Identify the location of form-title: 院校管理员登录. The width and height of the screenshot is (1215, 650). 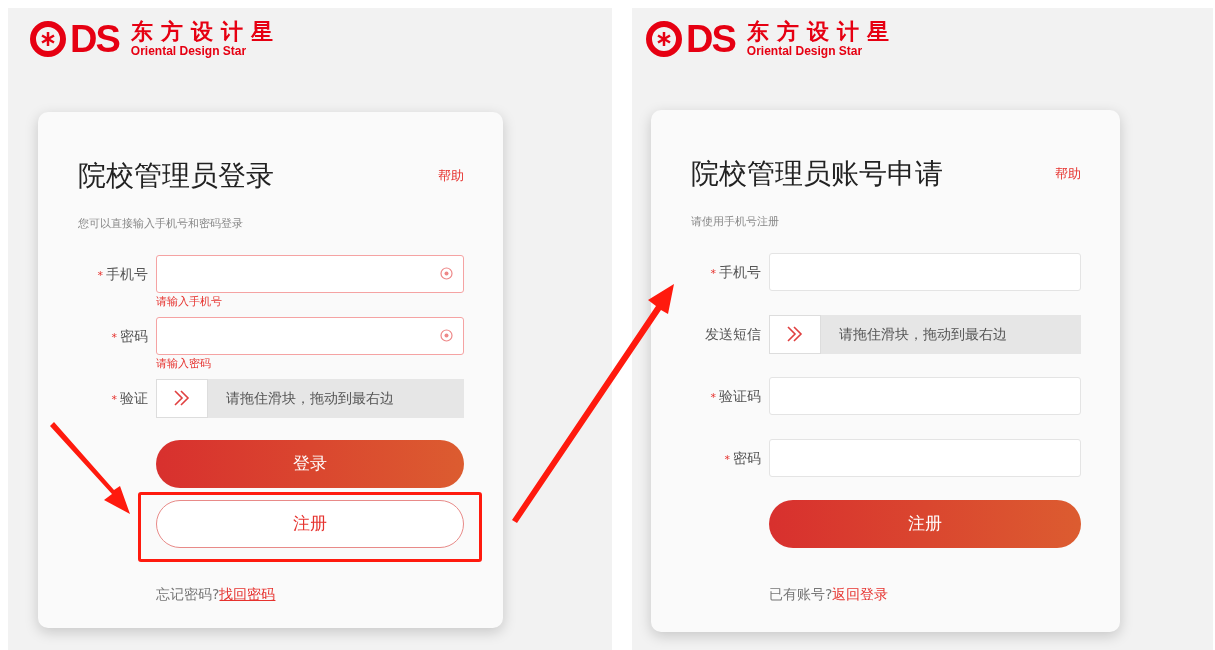
(176, 176).